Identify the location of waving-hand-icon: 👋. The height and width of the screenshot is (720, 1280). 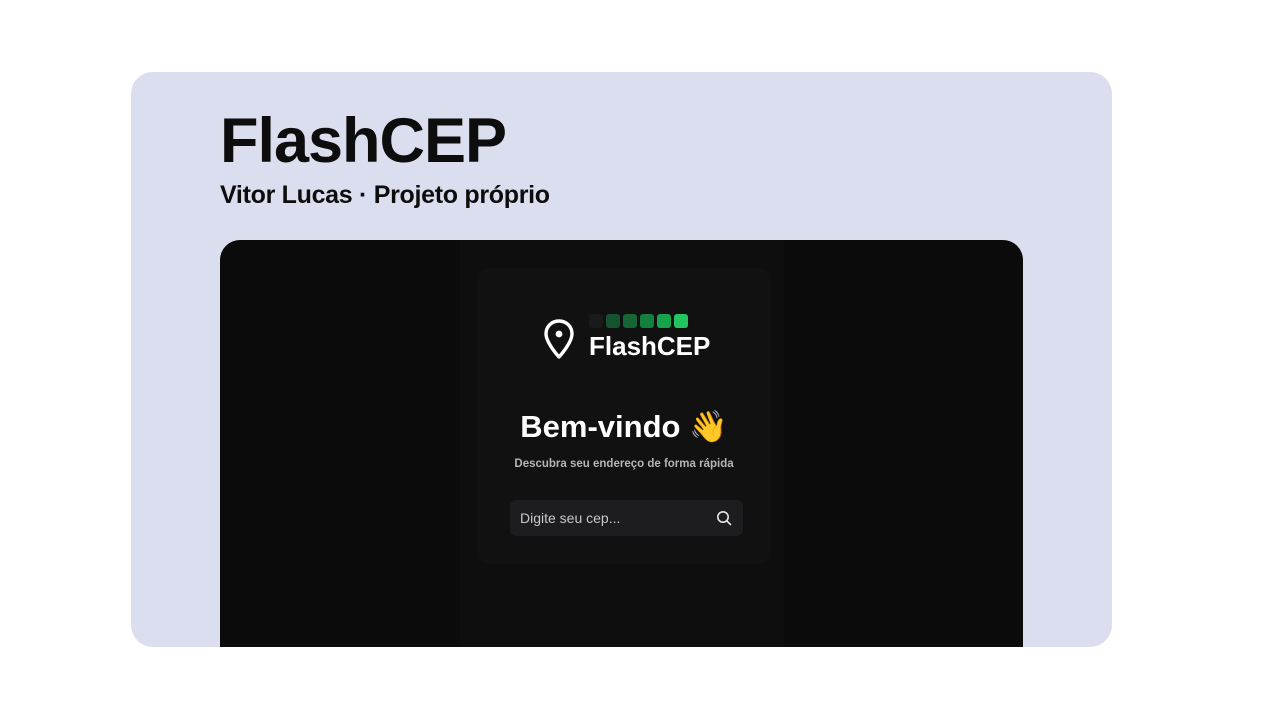
(708, 427).